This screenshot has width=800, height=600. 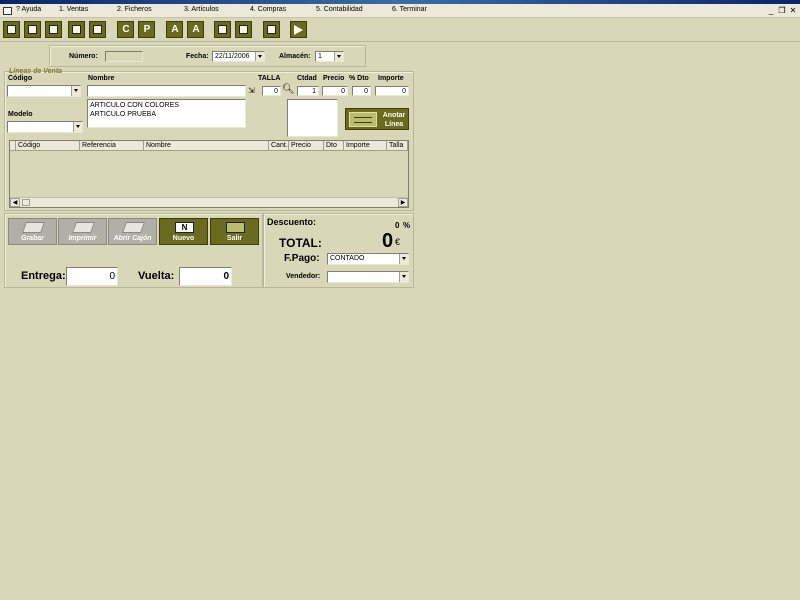 I want to click on nombre-input, so click(x=166, y=91).